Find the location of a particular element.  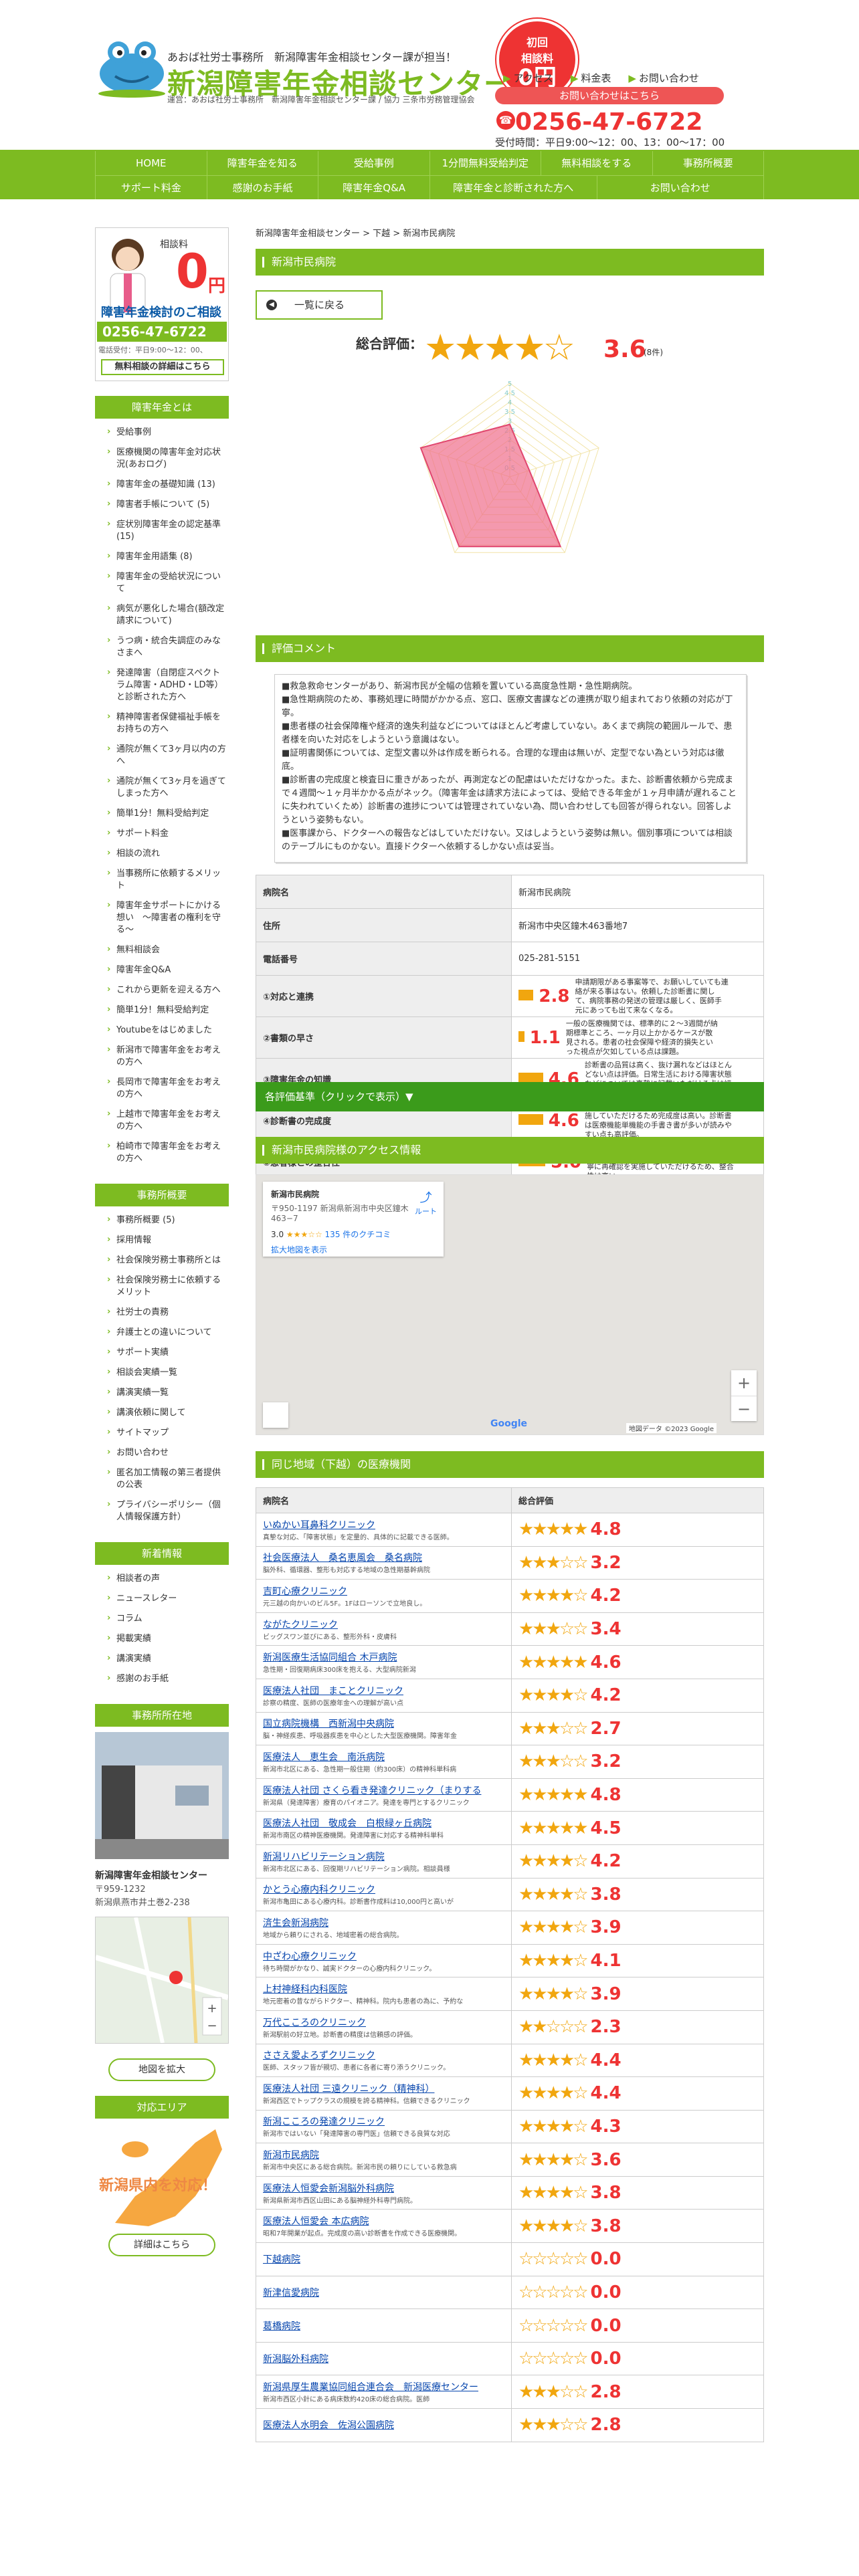

nav-cases: 受給事例 is located at coordinates (374, 163).